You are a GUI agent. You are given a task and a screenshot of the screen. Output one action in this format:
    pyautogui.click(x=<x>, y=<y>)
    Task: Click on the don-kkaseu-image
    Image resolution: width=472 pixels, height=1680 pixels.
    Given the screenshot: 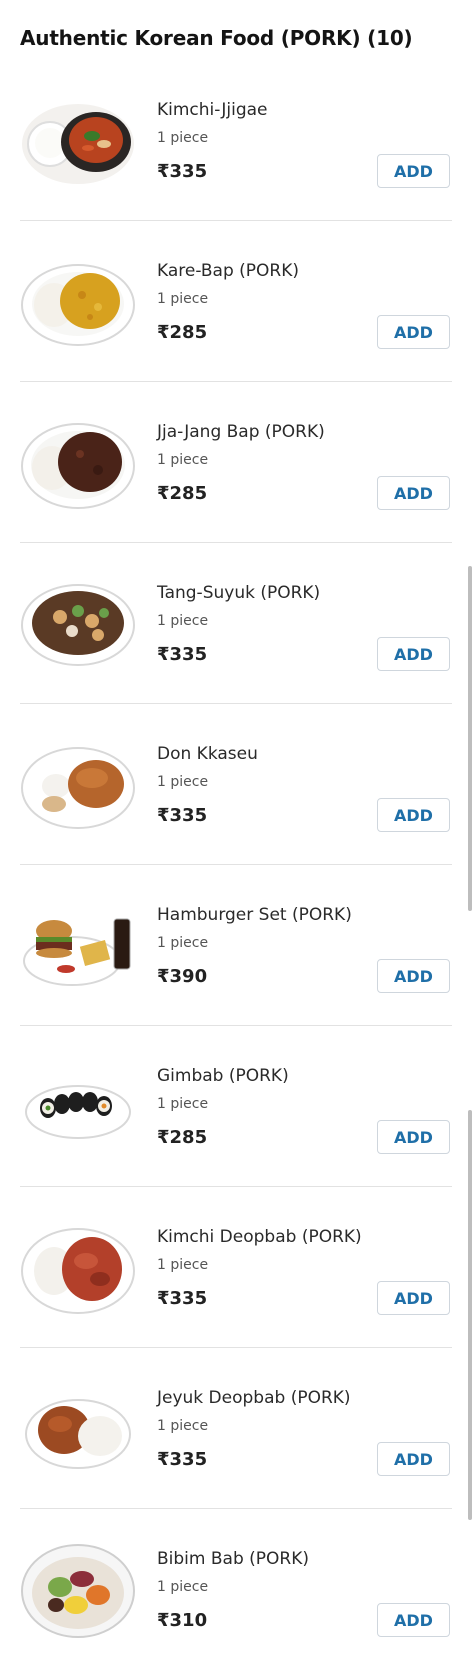 What is the action you would take?
    pyautogui.click(x=78, y=788)
    